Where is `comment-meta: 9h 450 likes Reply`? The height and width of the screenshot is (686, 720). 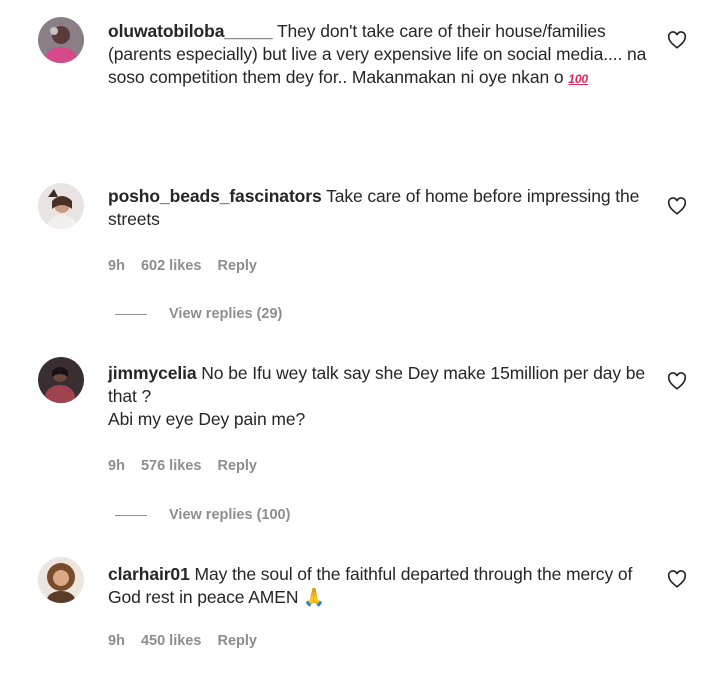 comment-meta: 9h 450 likes Reply is located at coordinates (188, 641).